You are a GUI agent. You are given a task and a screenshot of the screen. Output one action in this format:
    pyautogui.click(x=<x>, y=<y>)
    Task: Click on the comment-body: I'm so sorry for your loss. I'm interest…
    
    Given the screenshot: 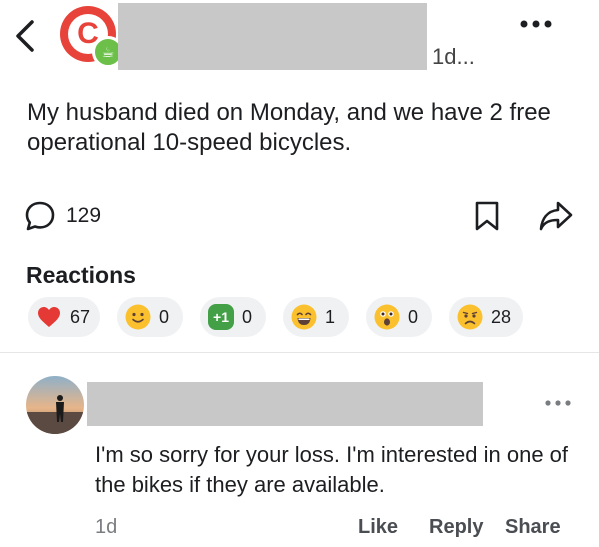 What is the action you would take?
    pyautogui.click(x=332, y=469)
    